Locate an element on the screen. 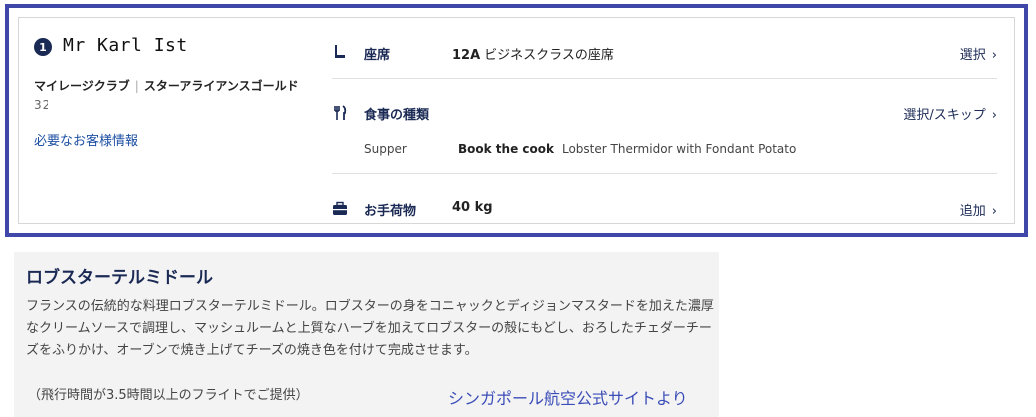 This screenshot has width=1036, height=417. meal-name: Lobster Thermidor with Fondant Potato is located at coordinates (679, 149).